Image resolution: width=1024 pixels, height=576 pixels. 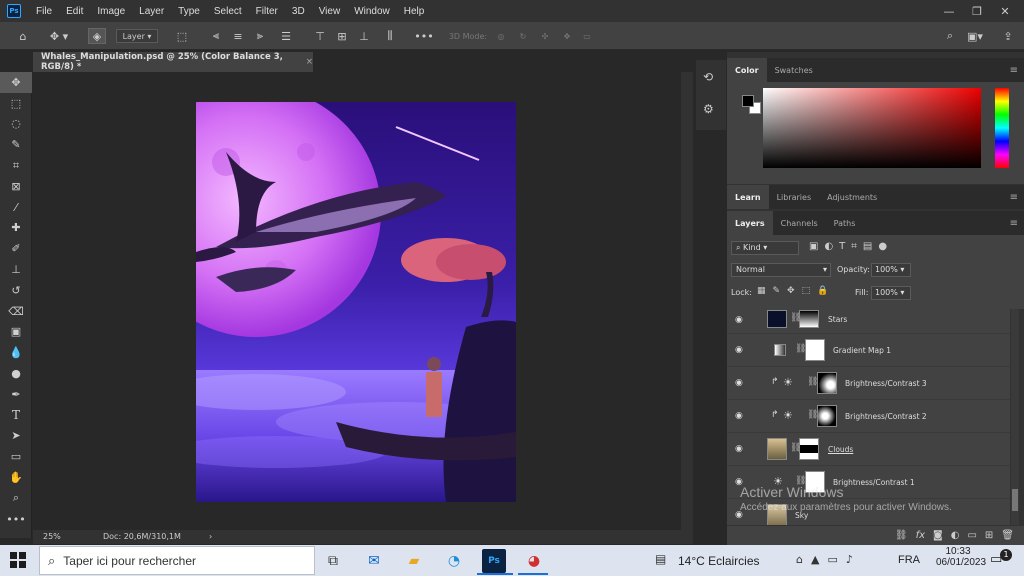 I want to click on layers-scrollbar-thumb, so click(x=1015, y=500).